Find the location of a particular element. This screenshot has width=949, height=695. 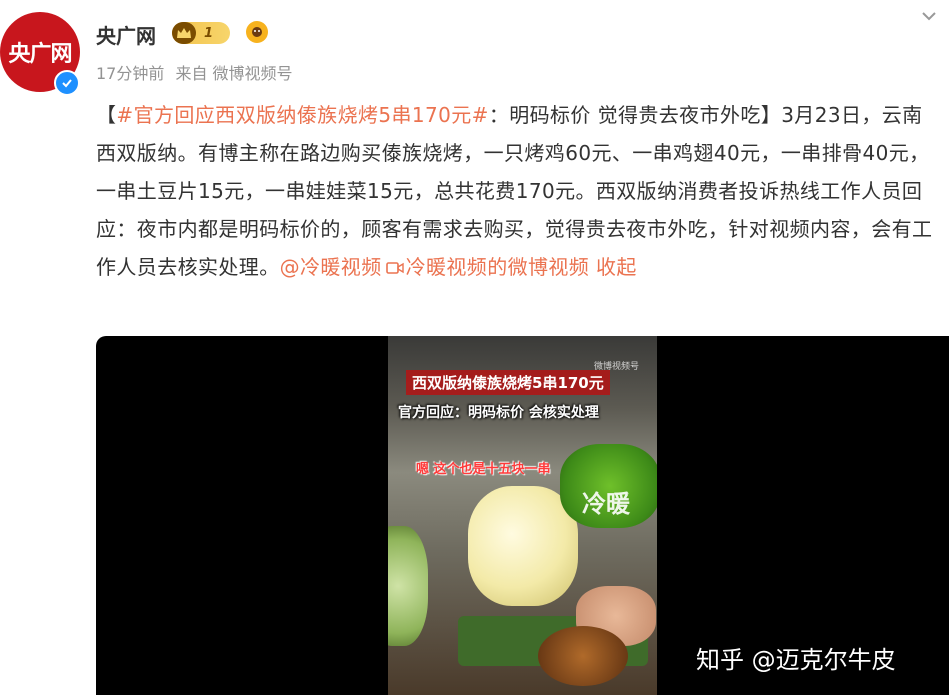

video-link-icon is located at coordinates (394, 269).